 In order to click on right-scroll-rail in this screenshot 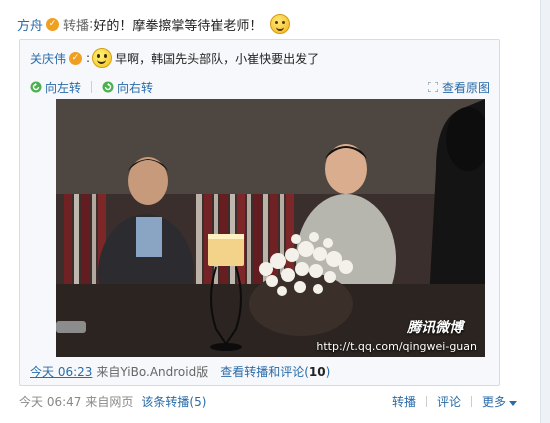, I will do `click(545, 211)`.